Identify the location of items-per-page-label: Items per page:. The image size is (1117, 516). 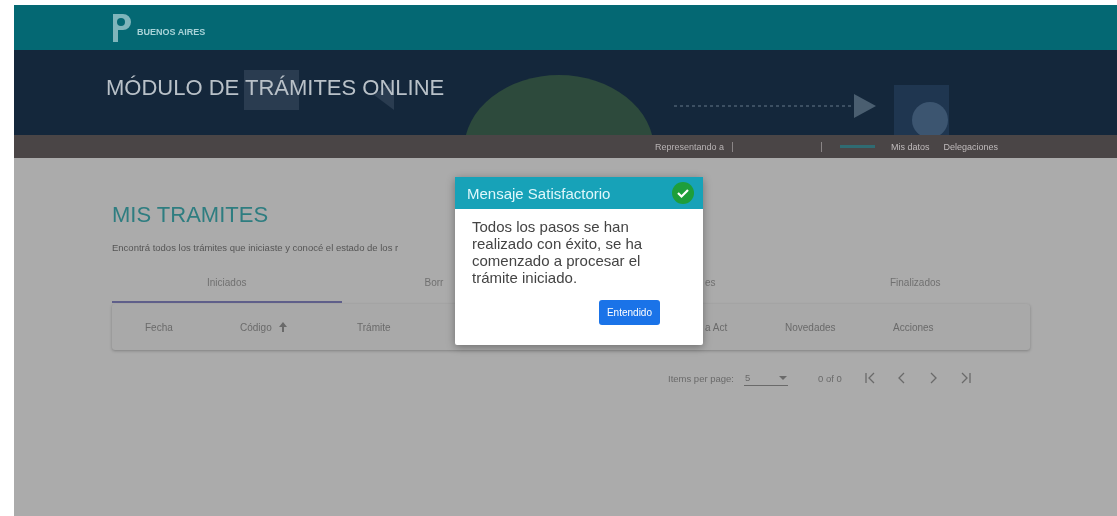
(701, 378).